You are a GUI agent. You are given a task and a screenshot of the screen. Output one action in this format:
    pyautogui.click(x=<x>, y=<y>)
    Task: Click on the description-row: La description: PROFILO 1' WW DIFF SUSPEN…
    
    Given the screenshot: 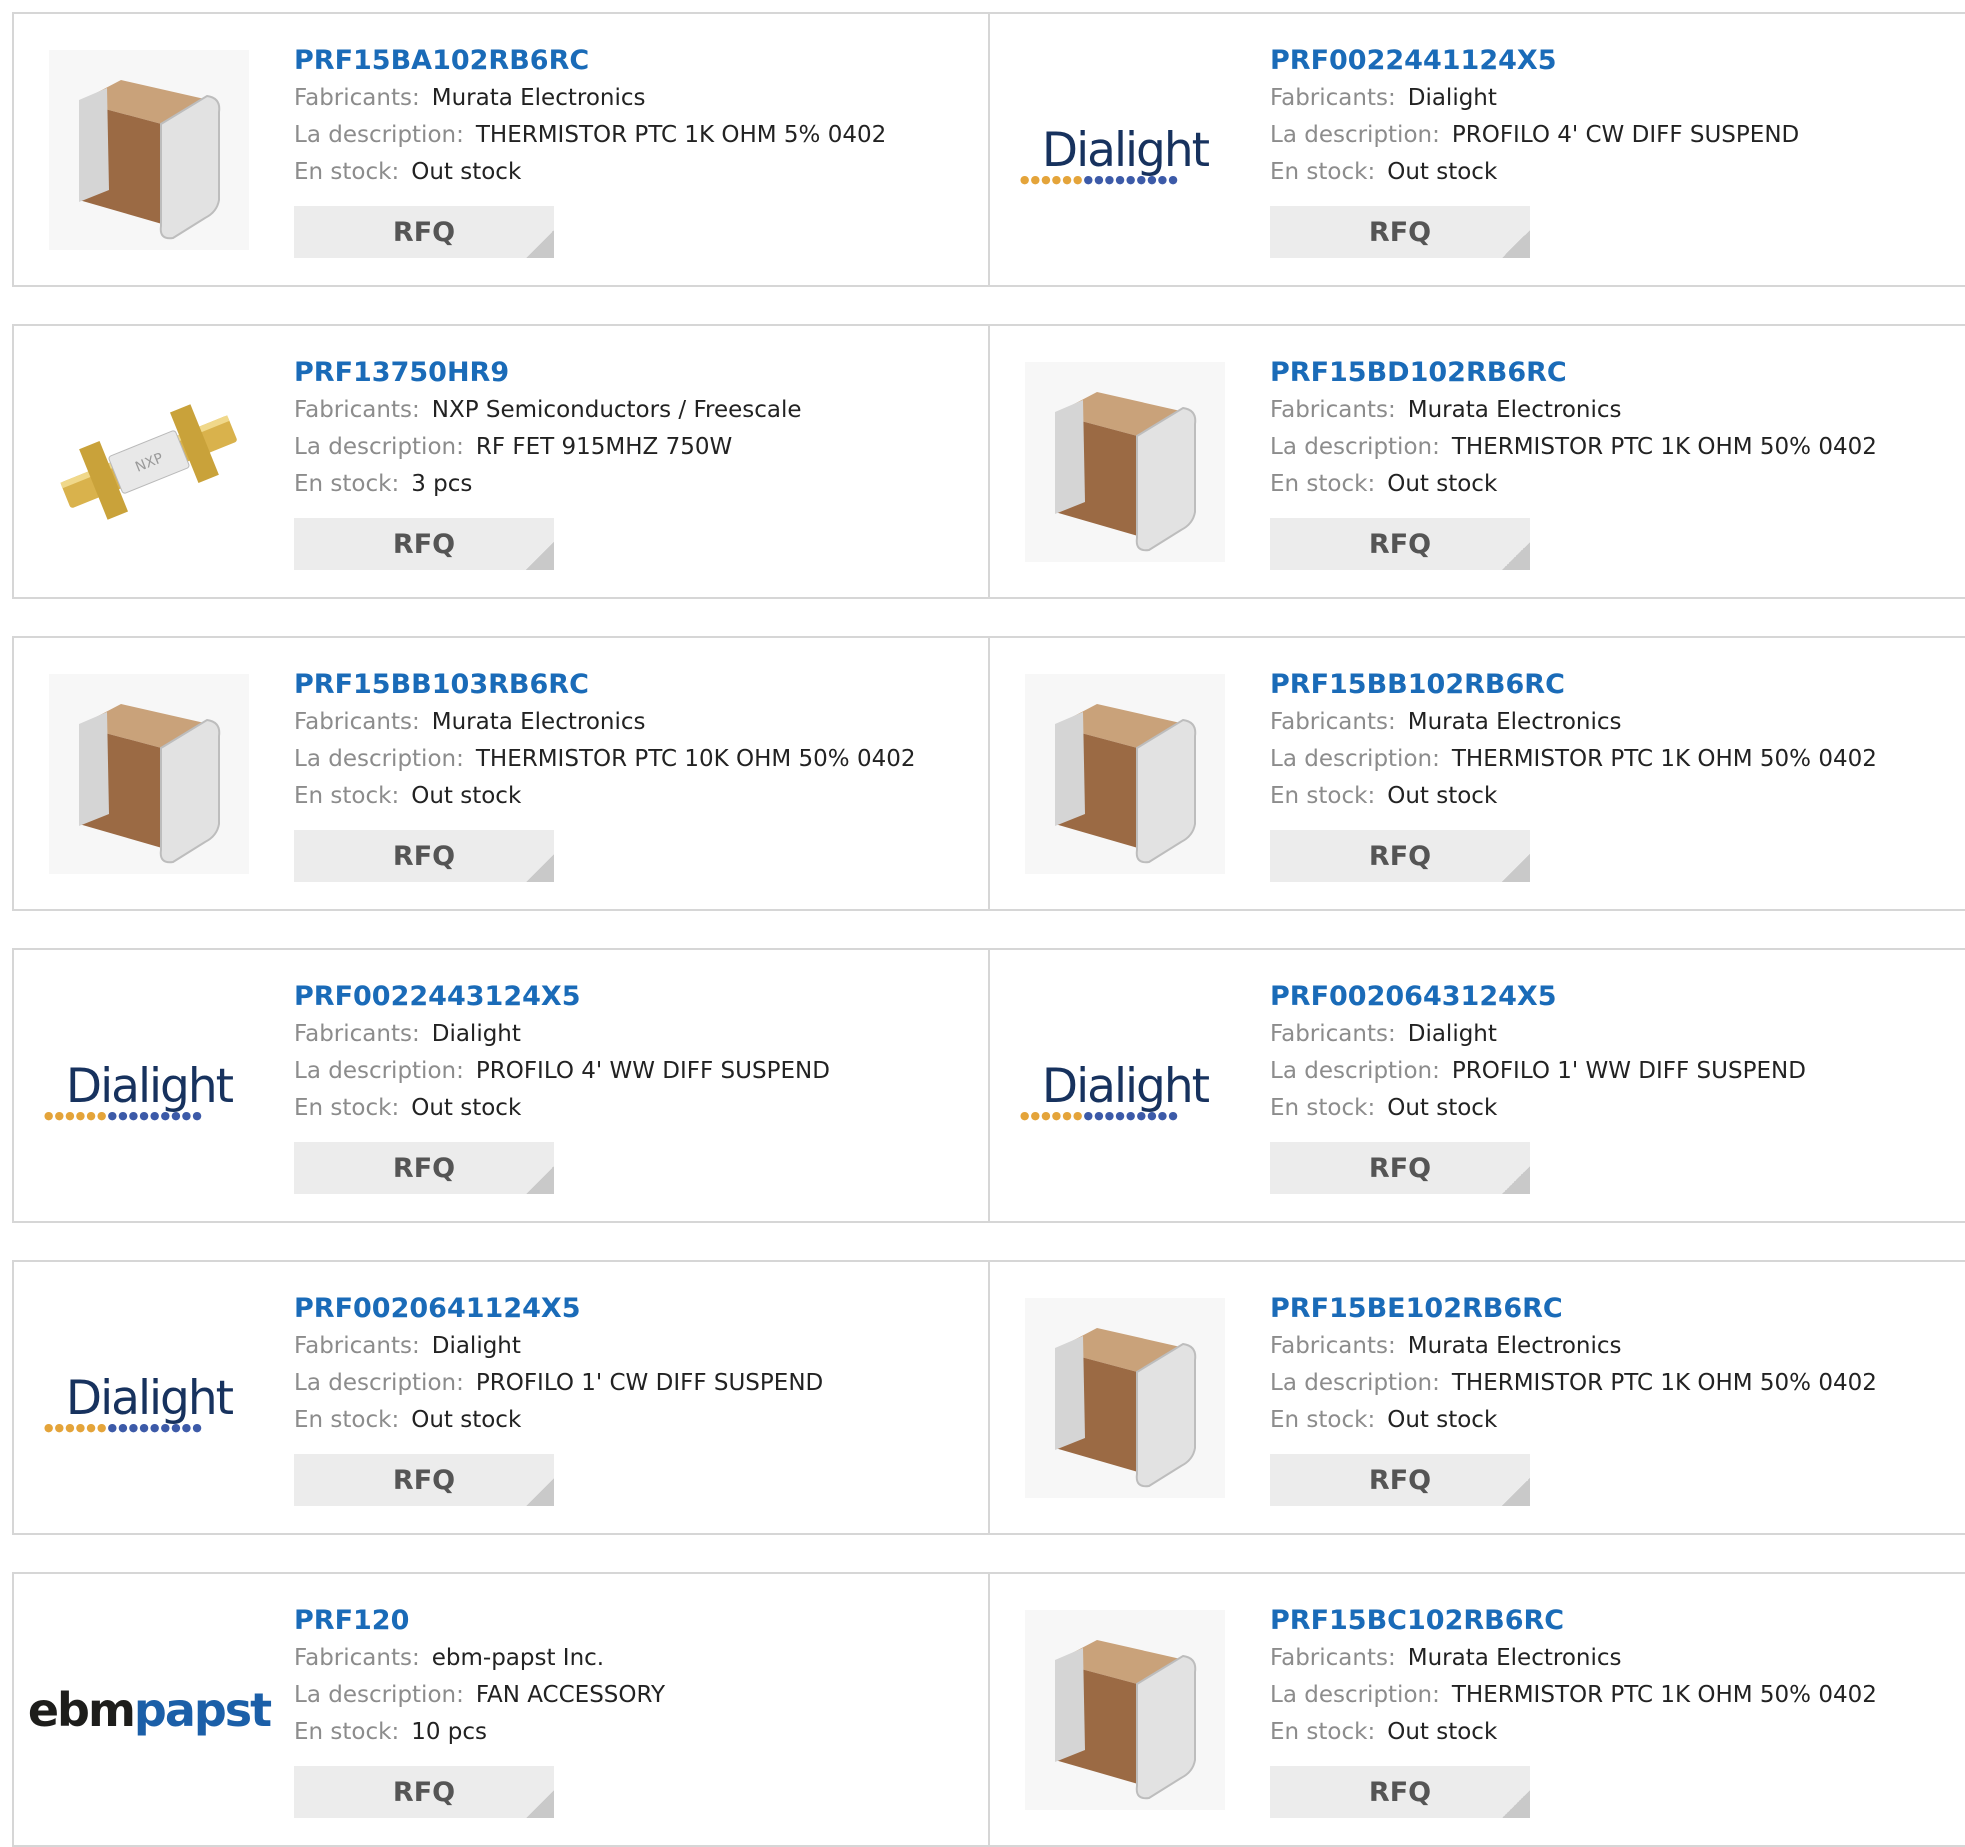 What is the action you would take?
    pyautogui.click(x=1612, y=1071)
    